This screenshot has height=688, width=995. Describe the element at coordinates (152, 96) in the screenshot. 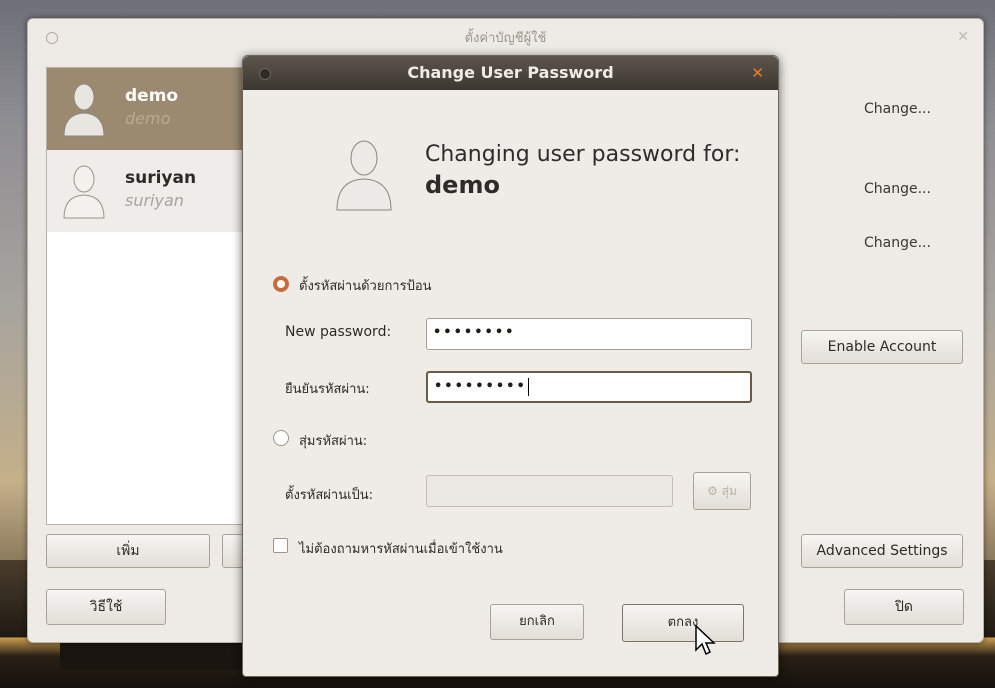

I see `user-name: demo` at that location.